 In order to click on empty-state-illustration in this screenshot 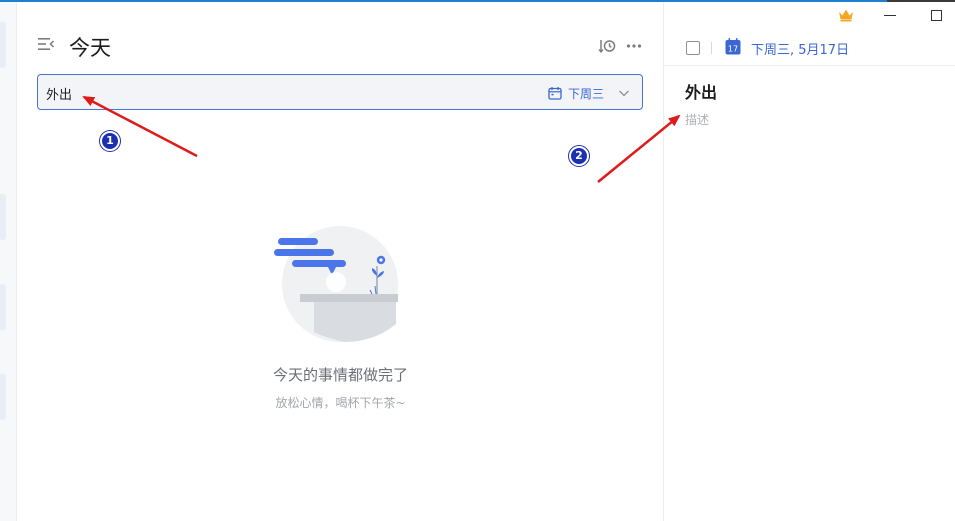, I will do `click(336, 284)`.